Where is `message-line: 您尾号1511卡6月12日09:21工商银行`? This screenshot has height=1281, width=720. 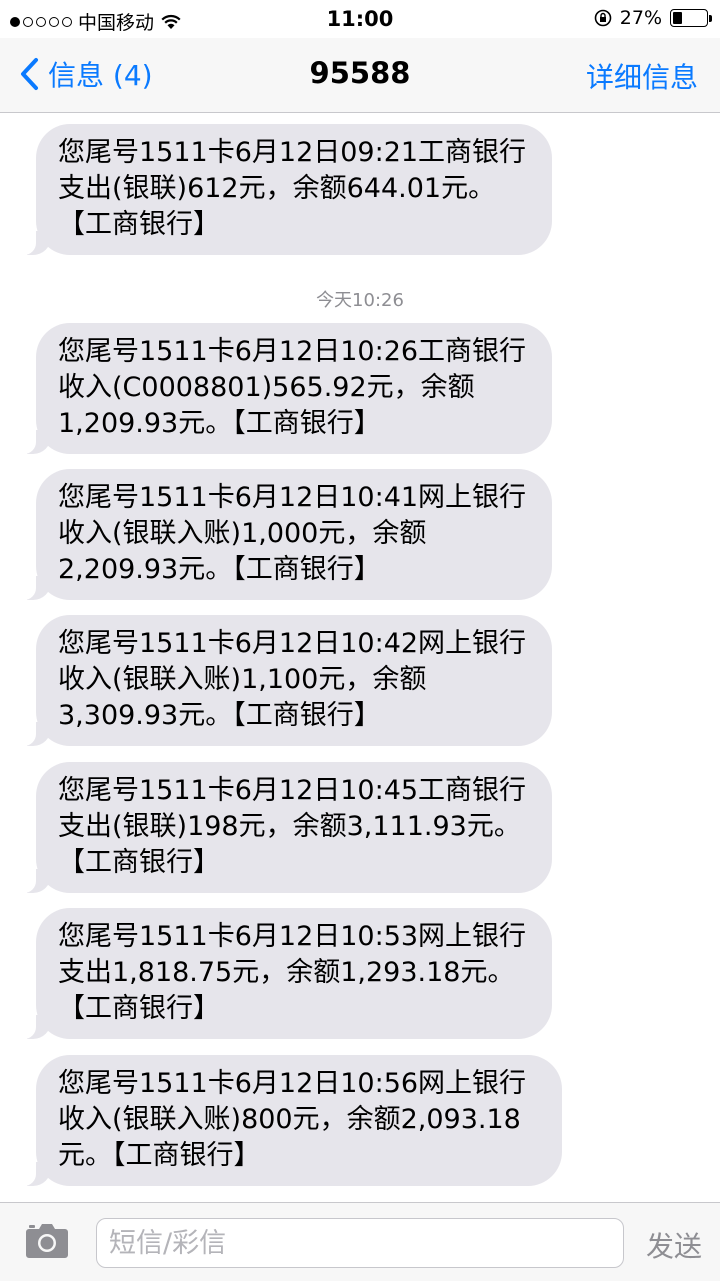
message-line: 您尾号1511卡6月12日09:21工商银行 is located at coordinates (292, 152).